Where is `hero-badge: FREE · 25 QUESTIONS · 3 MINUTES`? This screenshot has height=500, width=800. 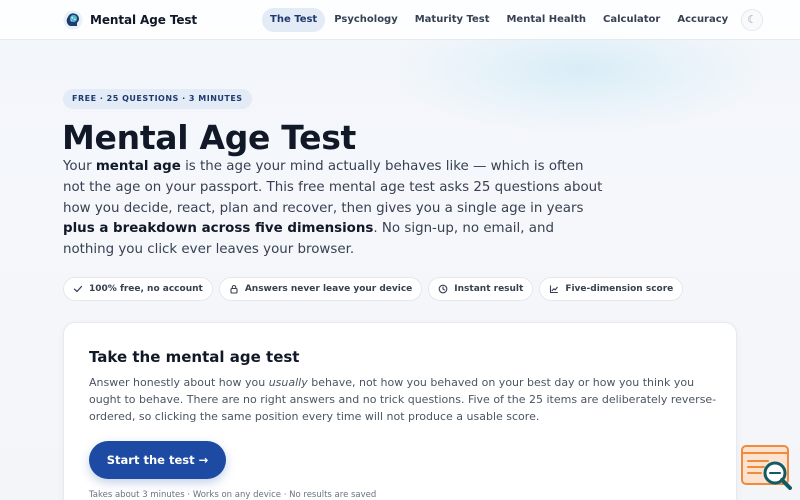
hero-badge: FREE · 25 QUESTIONS · 3 MINUTES is located at coordinates (157, 99).